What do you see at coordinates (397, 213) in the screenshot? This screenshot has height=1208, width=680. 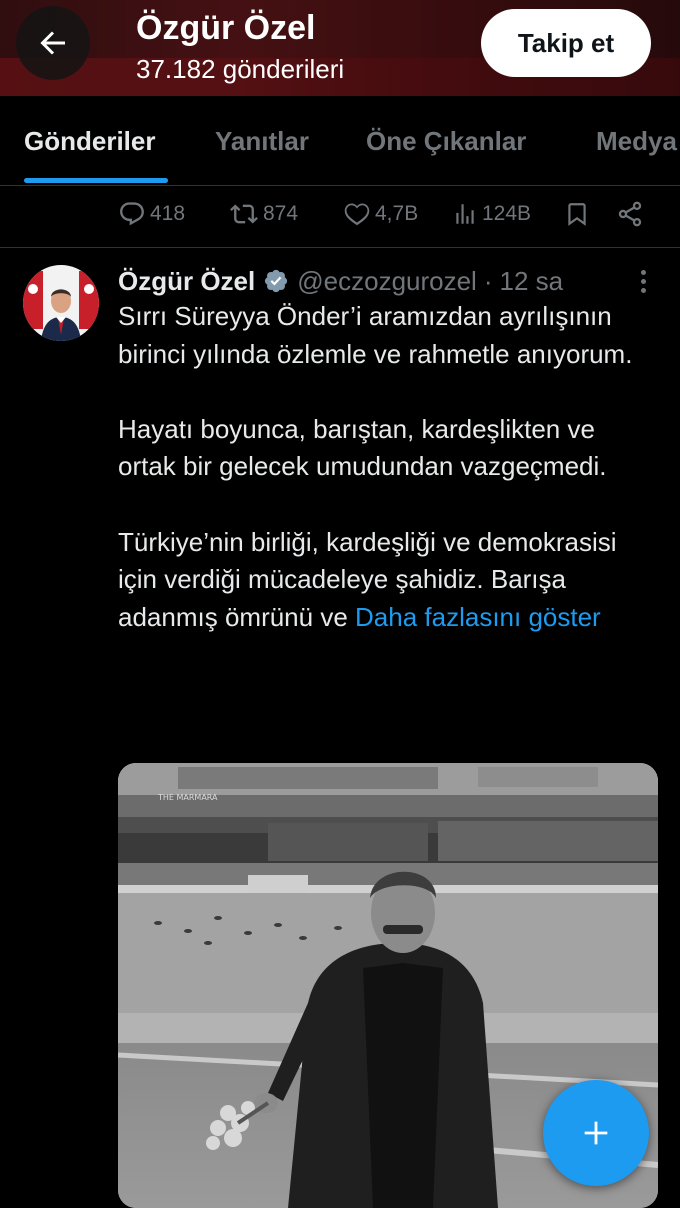 I see `like-count: 4,7B` at bounding box center [397, 213].